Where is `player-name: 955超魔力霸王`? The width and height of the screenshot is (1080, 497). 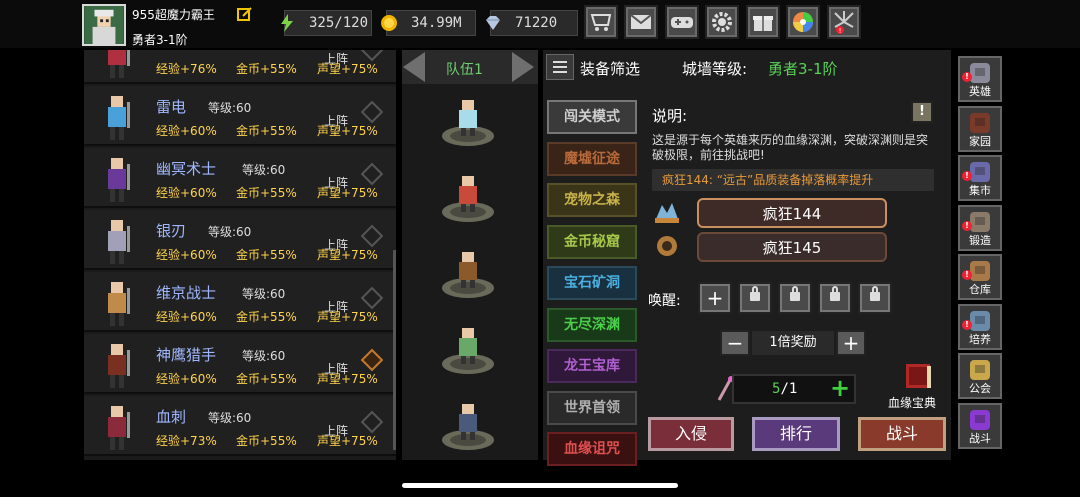 player-name: 955超魔力霸王 is located at coordinates (173, 15).